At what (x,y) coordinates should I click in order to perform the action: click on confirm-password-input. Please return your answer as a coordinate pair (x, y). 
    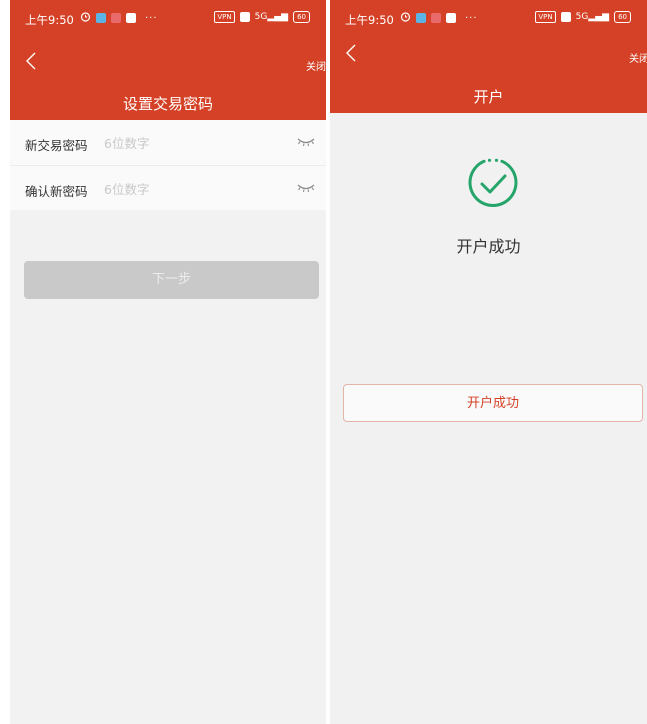
    Looking at the image, I should click on (194, 189).